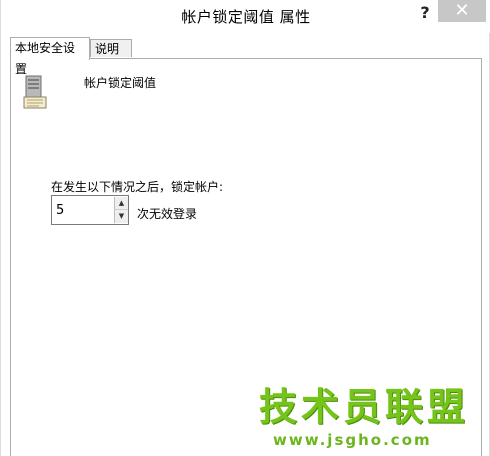  I want to click on title-bar: 帐户锁定阈值 属性 ? ✕, so click(245, 16).